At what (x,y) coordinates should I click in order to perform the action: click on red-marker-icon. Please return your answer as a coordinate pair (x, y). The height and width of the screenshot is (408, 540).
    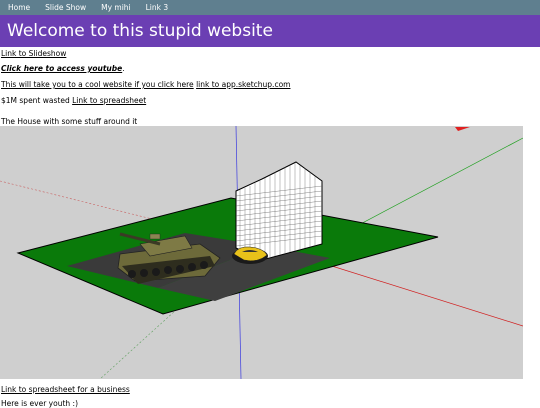
    Looking at the image, I should click on (462, 129).